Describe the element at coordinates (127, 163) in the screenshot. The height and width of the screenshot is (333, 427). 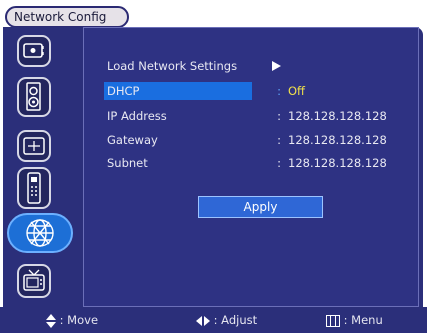
I see `subnet-label: Subnet` at that location.